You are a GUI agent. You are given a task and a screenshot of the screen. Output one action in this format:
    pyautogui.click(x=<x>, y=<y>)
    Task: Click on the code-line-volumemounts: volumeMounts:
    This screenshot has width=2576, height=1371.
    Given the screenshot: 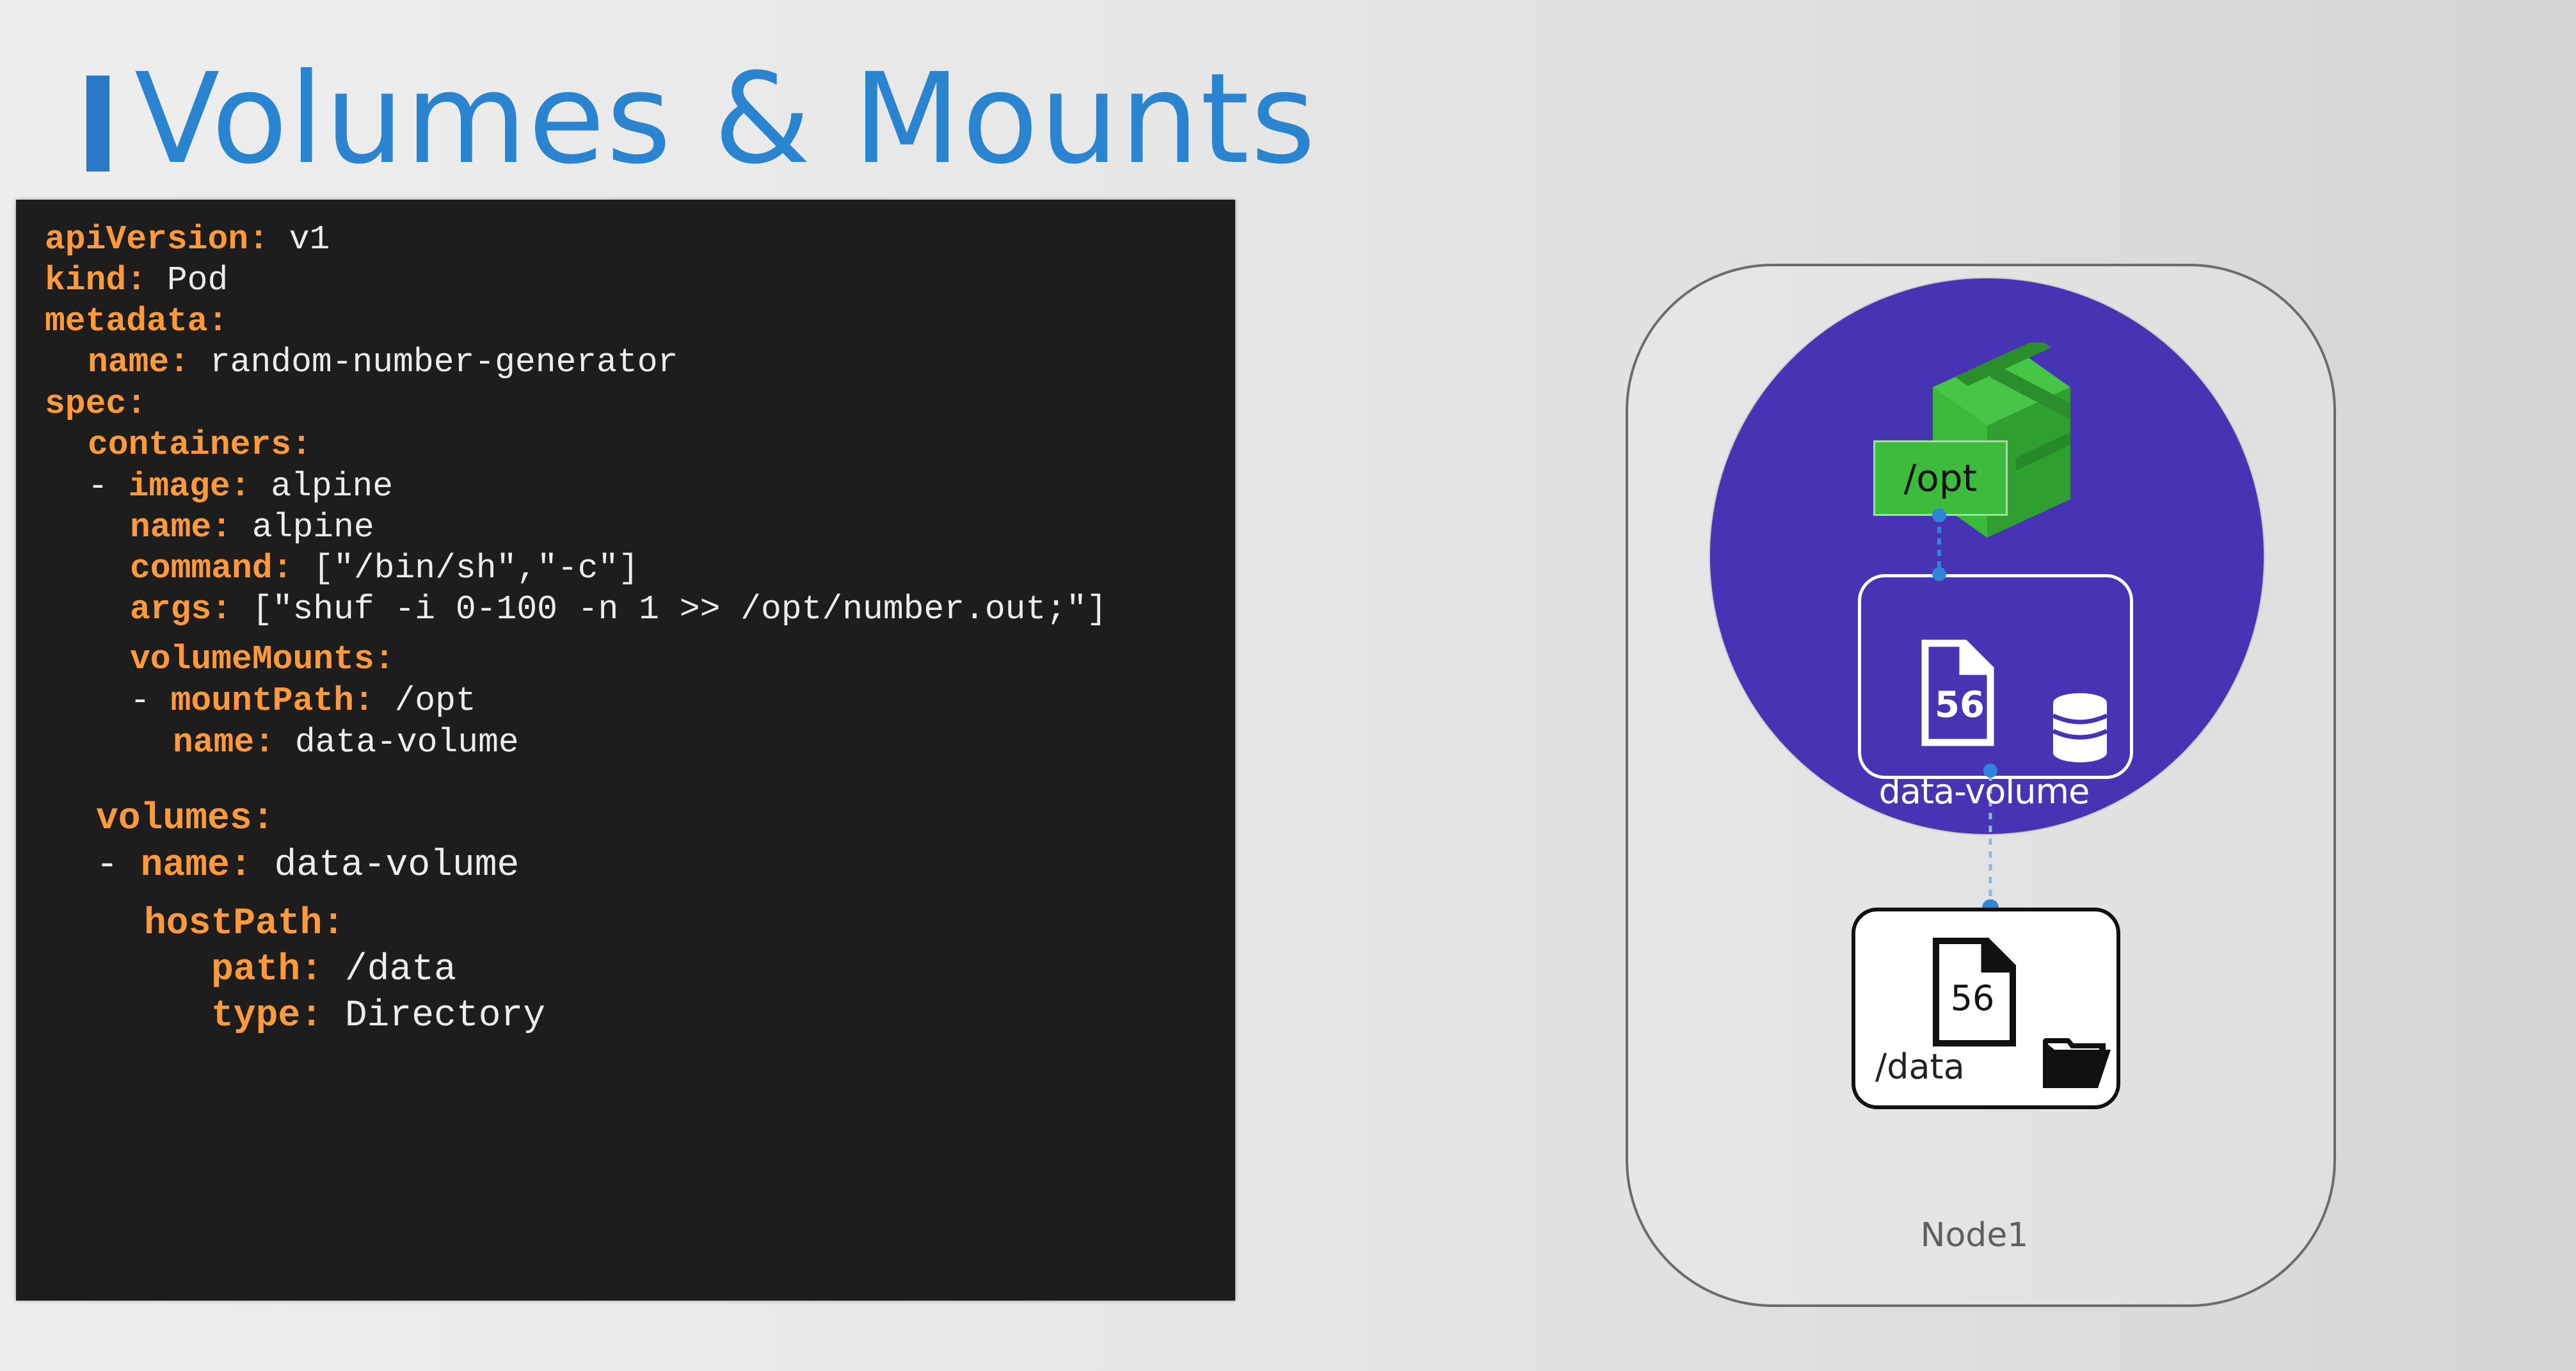 What is the action you would take?
    pyautogui.click(x=262, y=659)
    